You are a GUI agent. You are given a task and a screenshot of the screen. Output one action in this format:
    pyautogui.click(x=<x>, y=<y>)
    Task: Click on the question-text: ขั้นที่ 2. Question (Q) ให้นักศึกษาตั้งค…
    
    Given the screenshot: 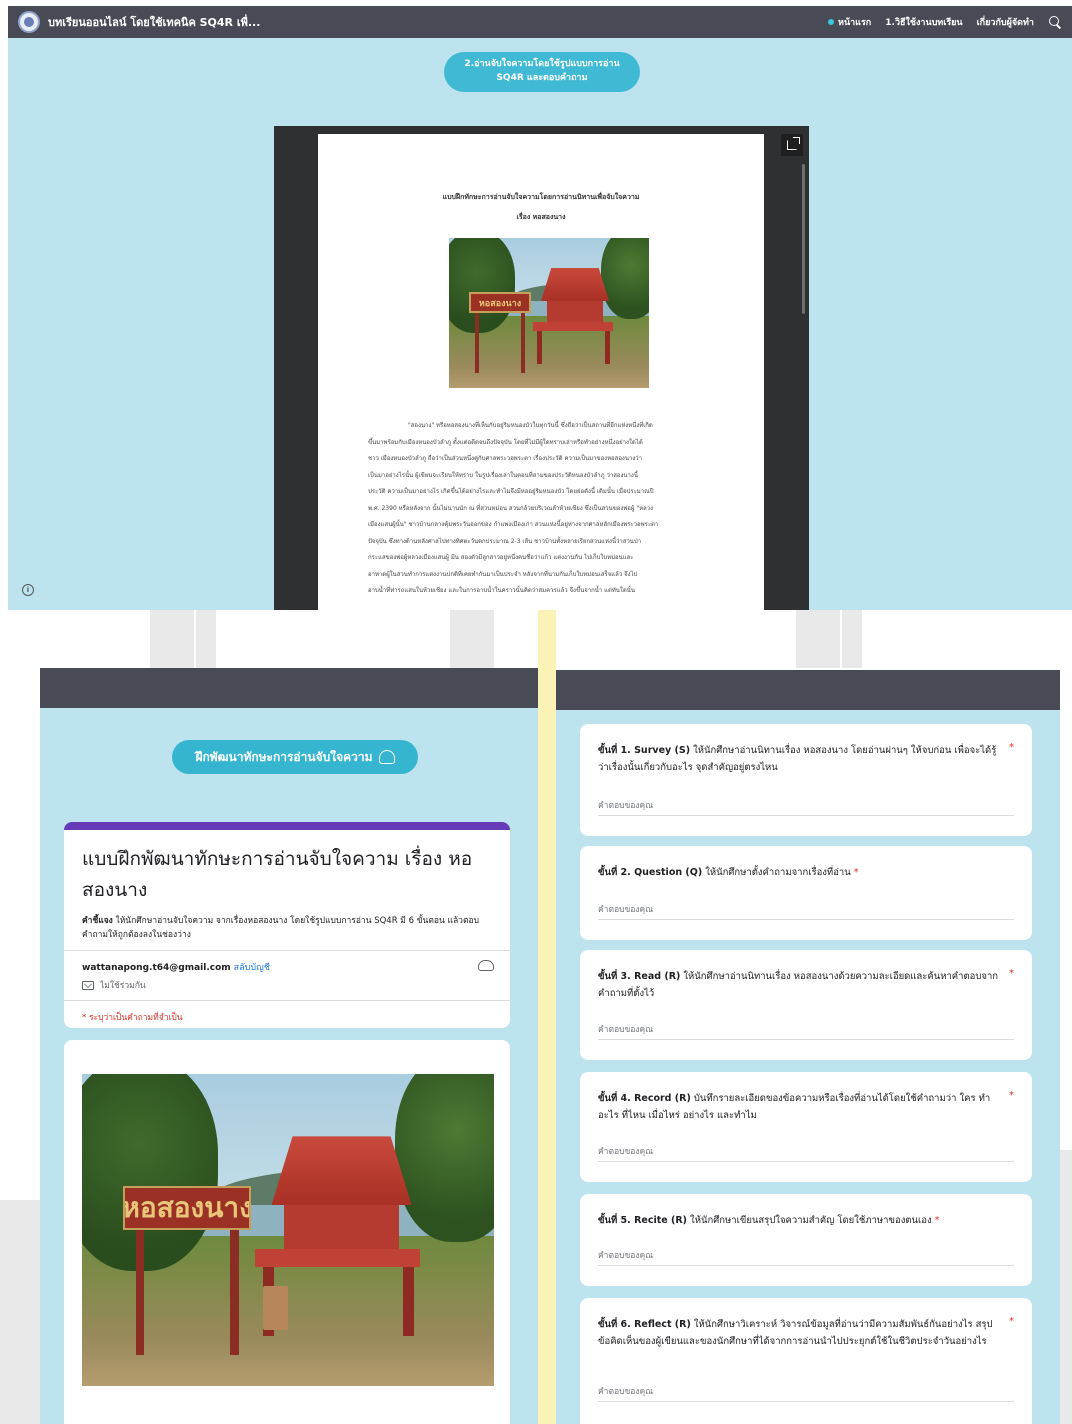 What is the action you would take?
    pyautogui.click(x=799, y=872)
    